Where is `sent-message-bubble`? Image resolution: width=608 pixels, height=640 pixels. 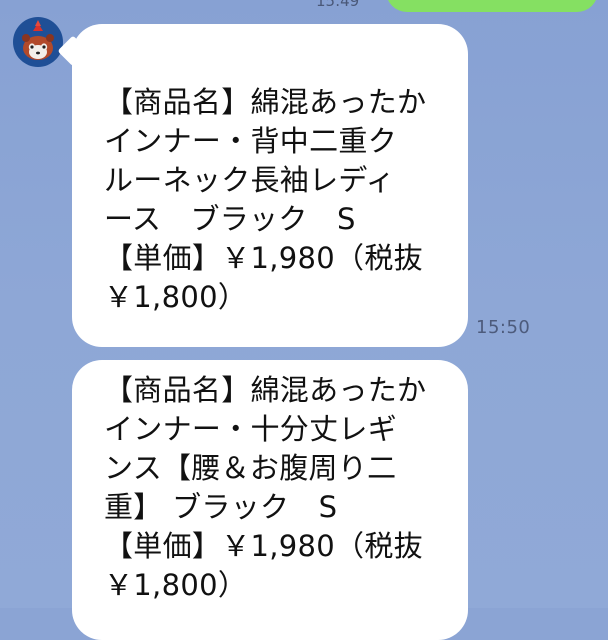 sent-message-bubble is located at coordinates (492, 6).